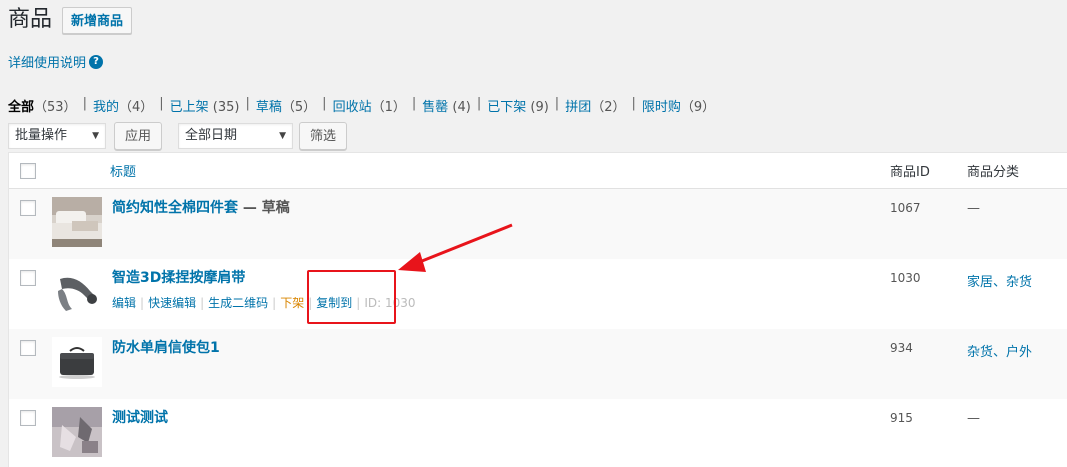 The image size is (1067, 467). I want to click on help-link: 详细使用说明 ?, so click(56, 61).